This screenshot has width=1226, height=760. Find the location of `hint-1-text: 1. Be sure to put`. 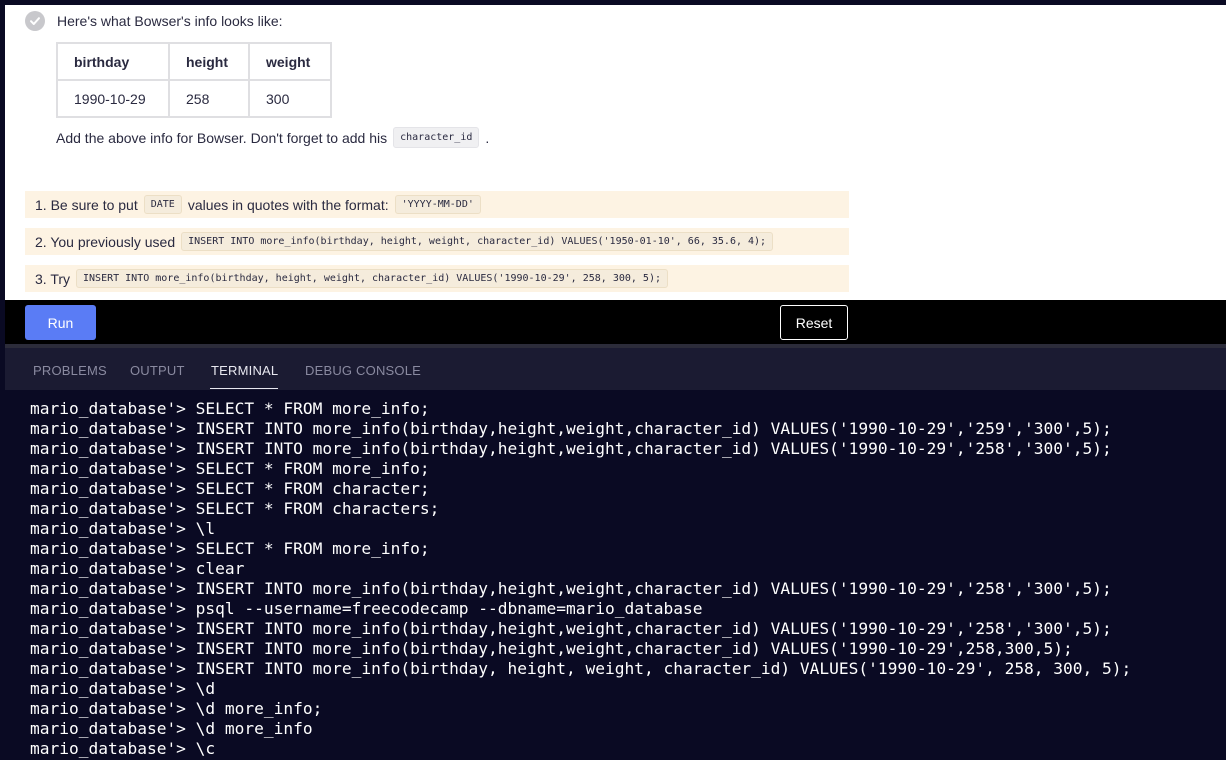

hint-1-text: 1. Be sure to put is located at coordinates (86, 204).